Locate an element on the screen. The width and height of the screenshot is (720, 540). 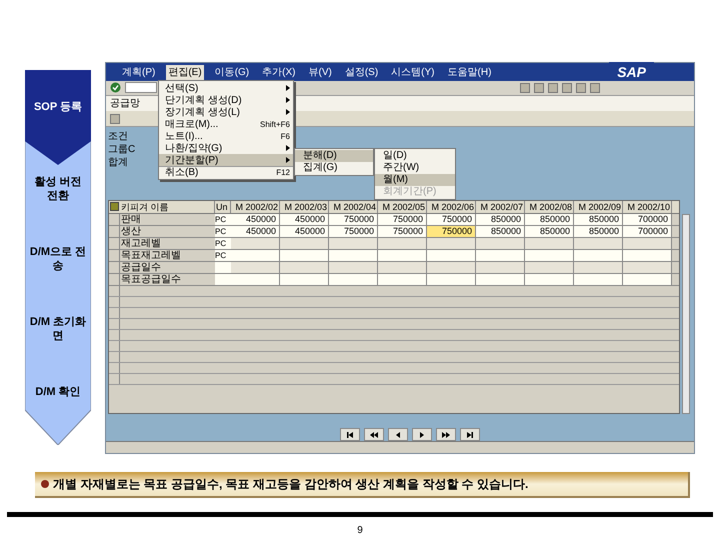
column-header: M 2002/04 is located at coordinates (353, 207).